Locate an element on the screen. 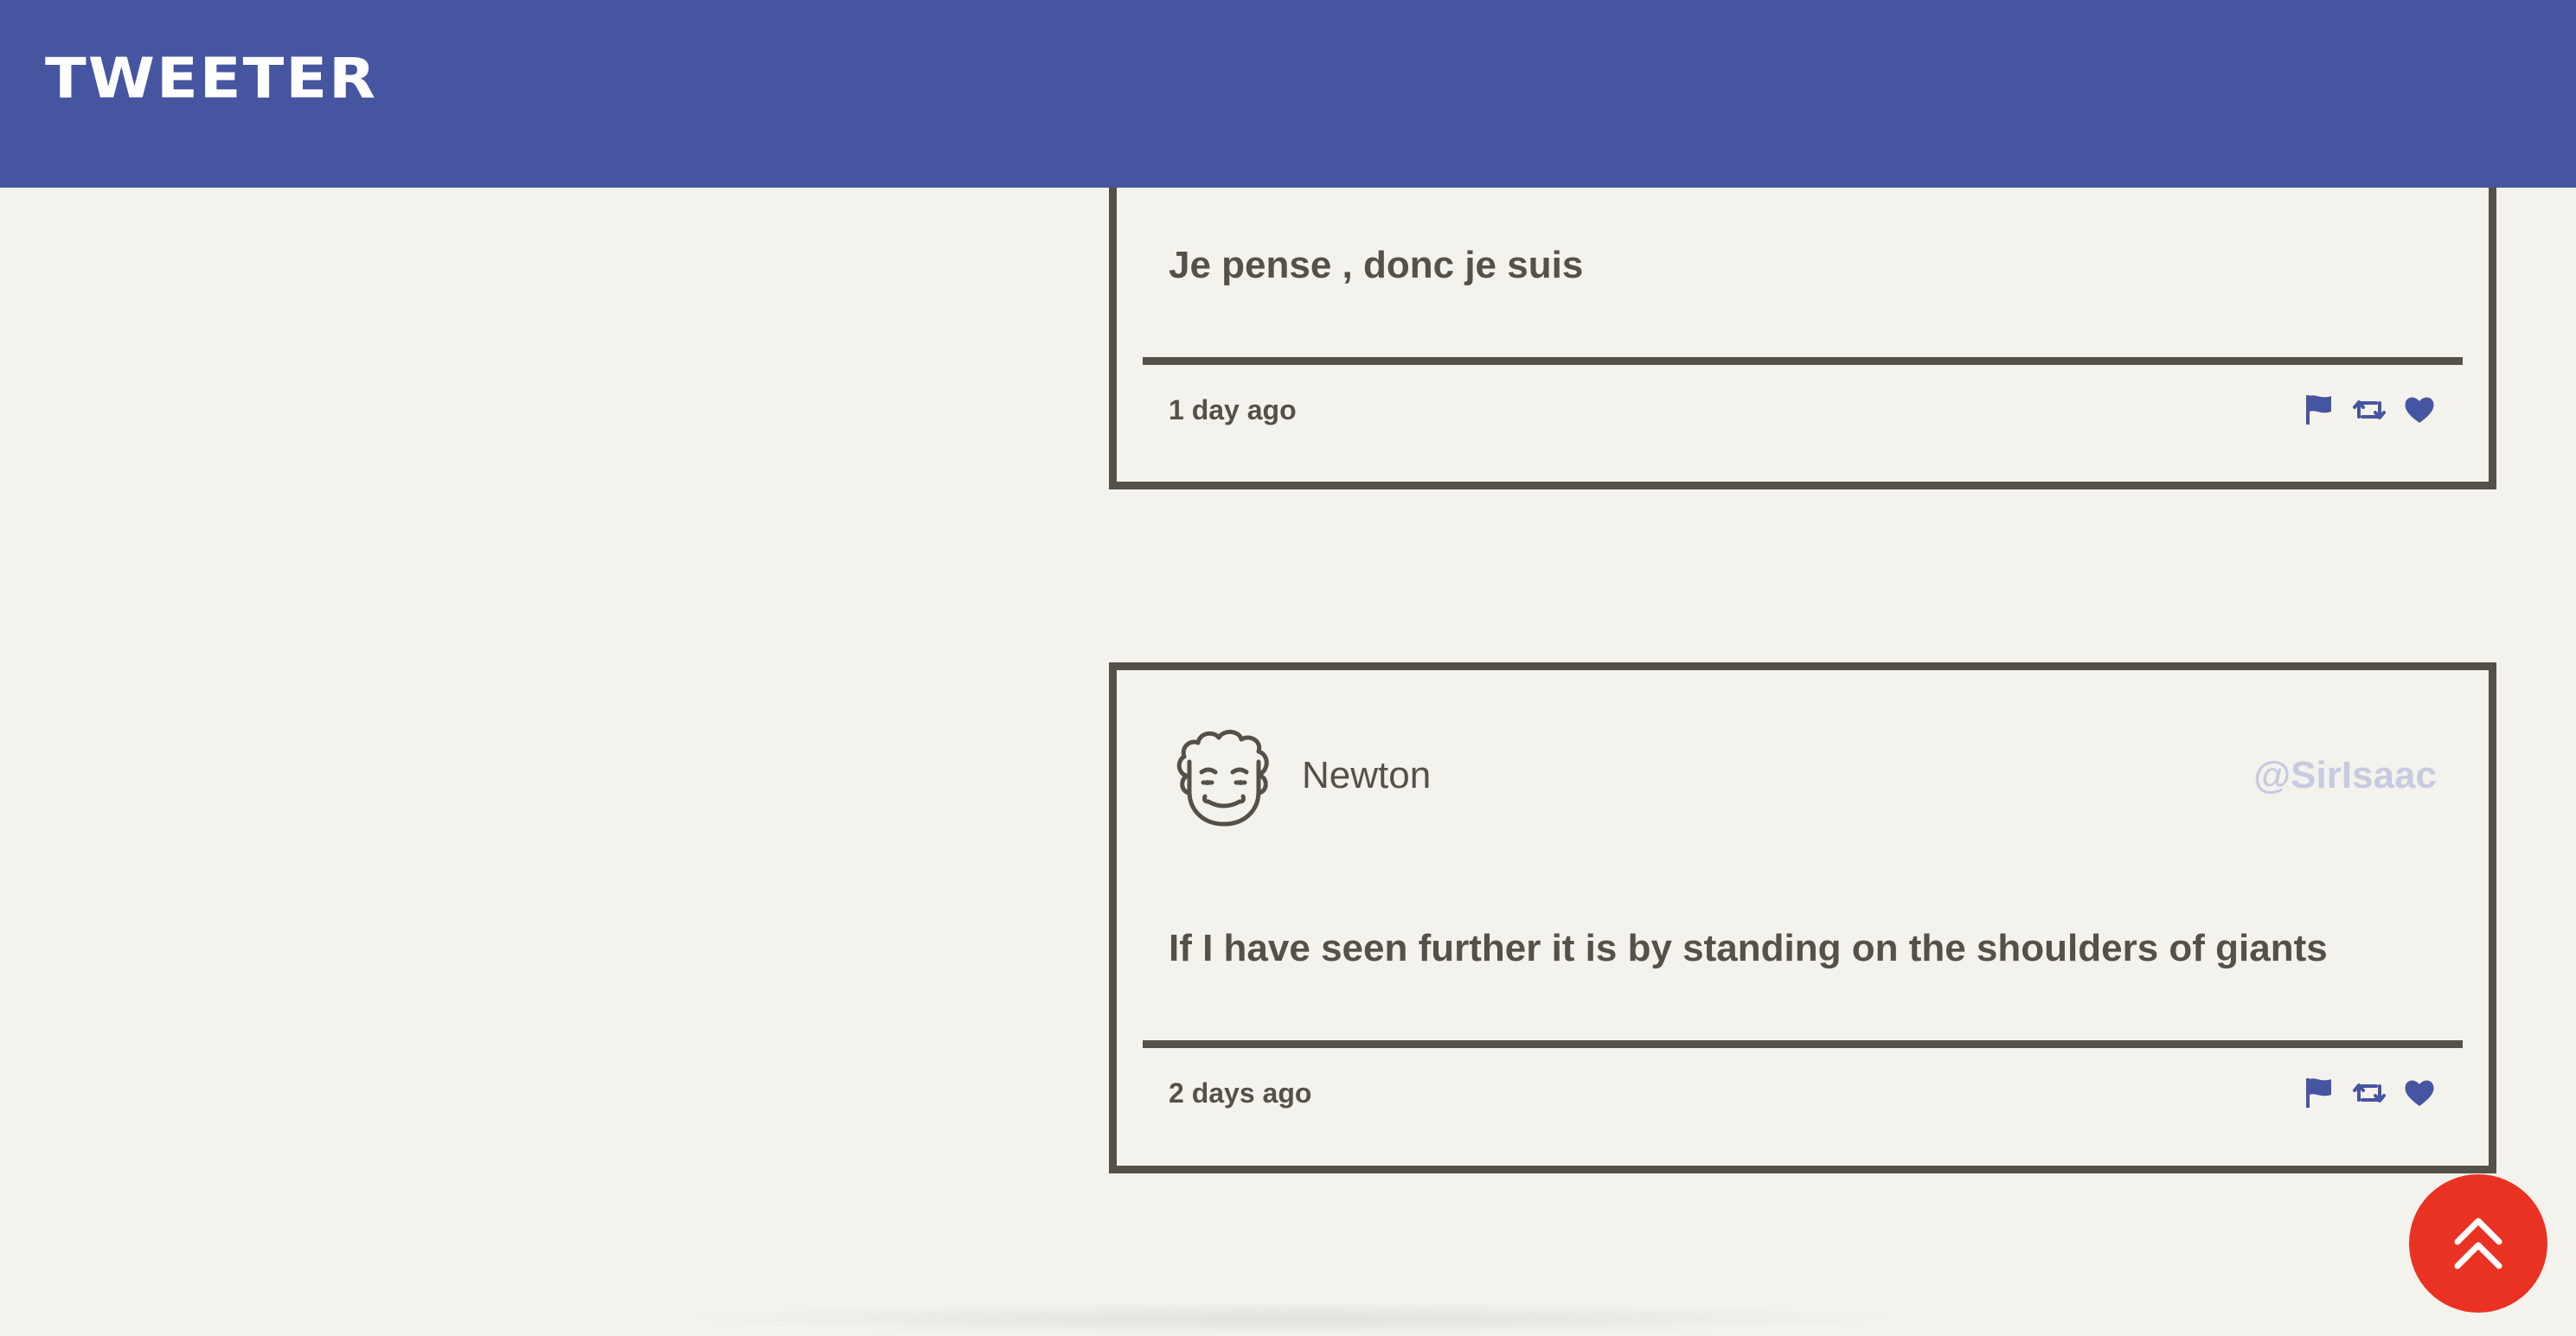 The image size is (2576, 1336). tweet-timestamp: 1 day ago is located at coordinates (1233, 410).